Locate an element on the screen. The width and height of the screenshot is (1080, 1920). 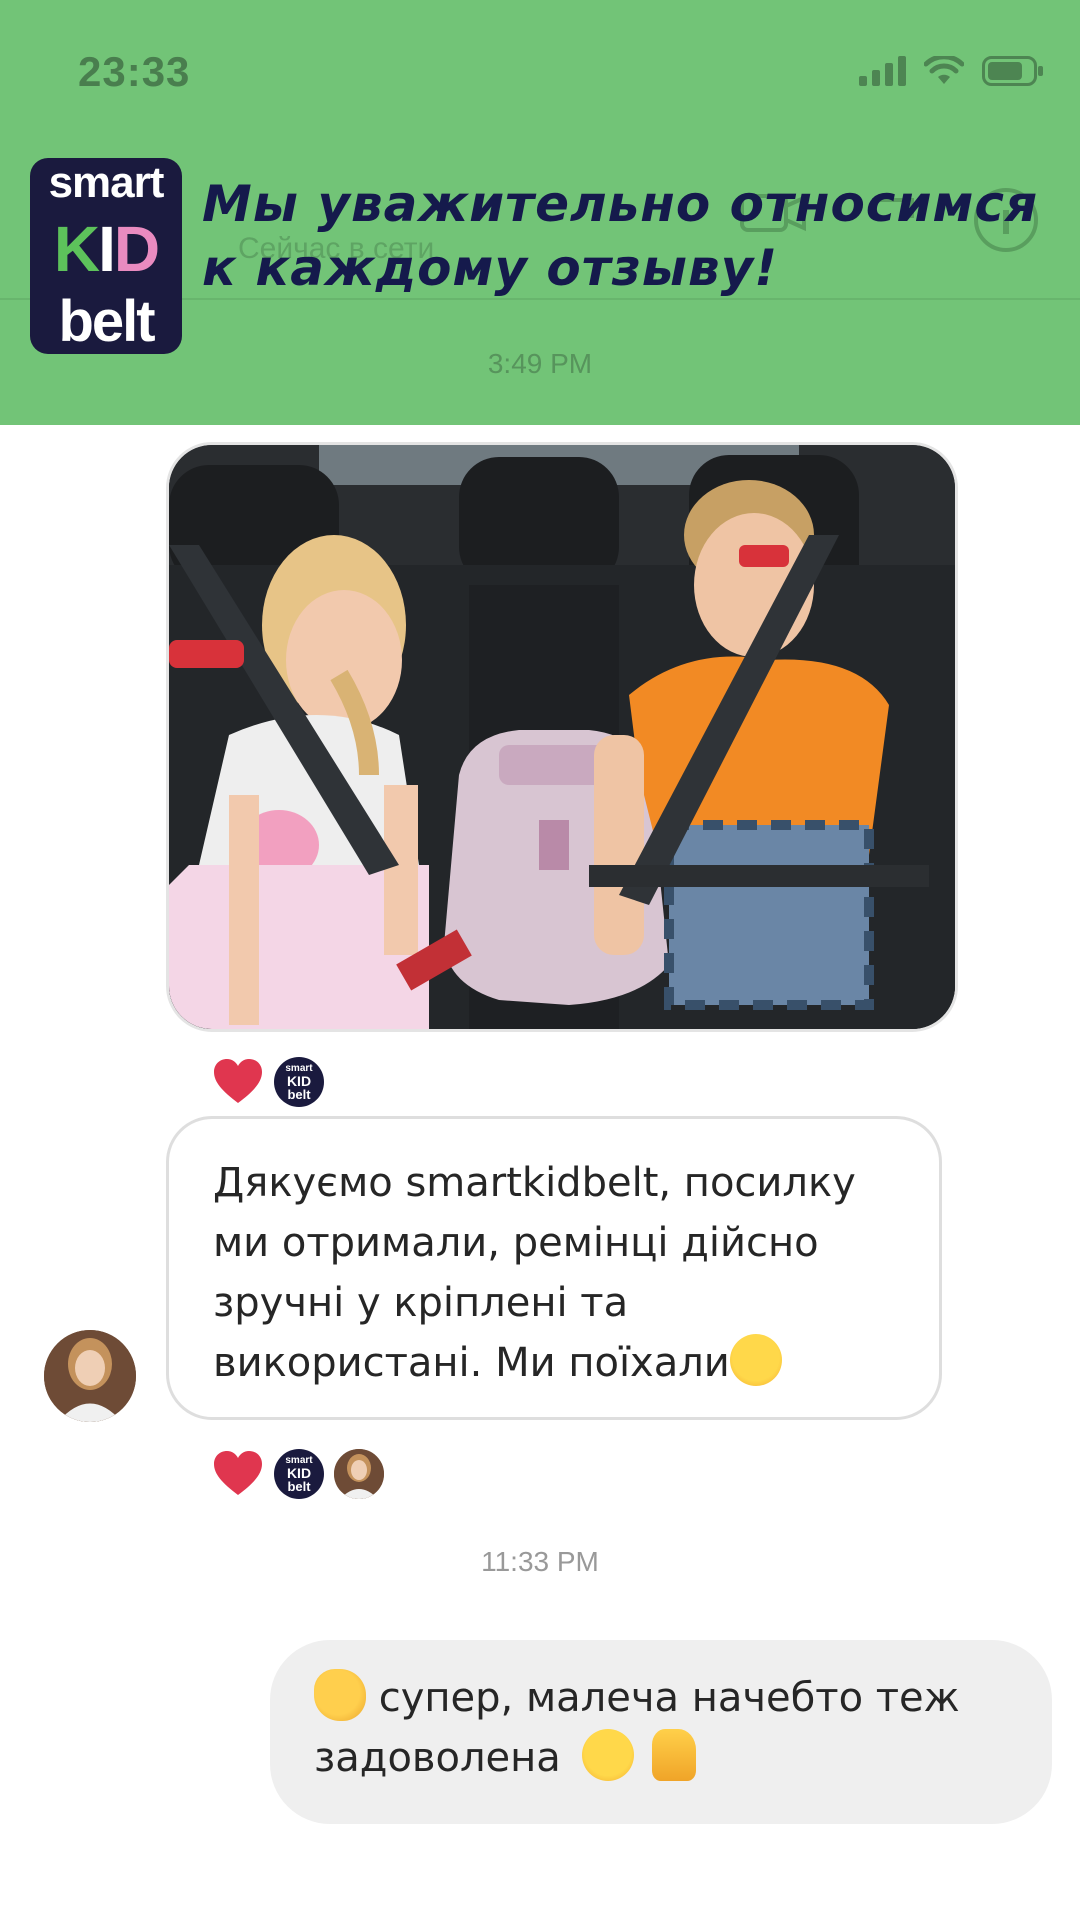
wifi-icon is located at coordinates (944, 70).